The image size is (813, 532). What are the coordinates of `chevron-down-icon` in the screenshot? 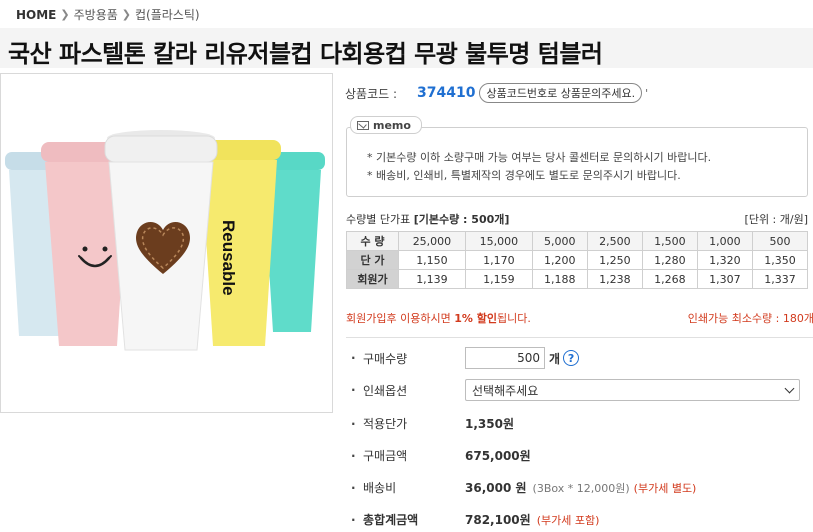 It's located at (789, 388).